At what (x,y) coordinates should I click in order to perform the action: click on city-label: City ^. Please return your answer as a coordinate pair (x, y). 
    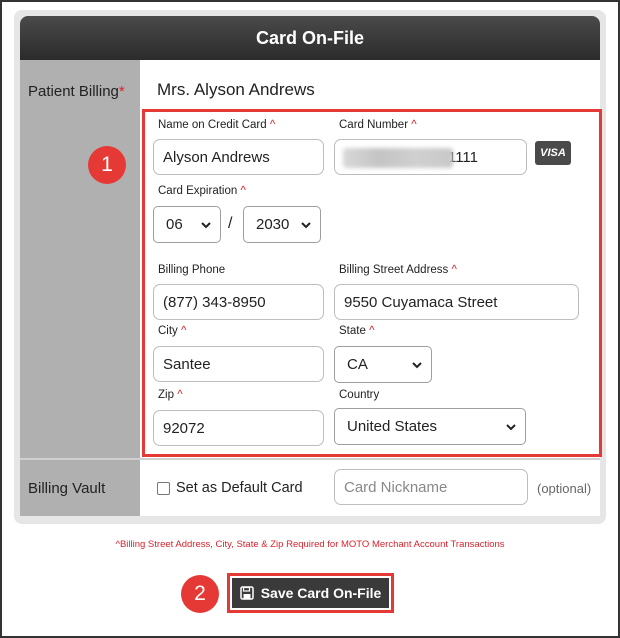
    Looking at the image, I should click on (172, 331).